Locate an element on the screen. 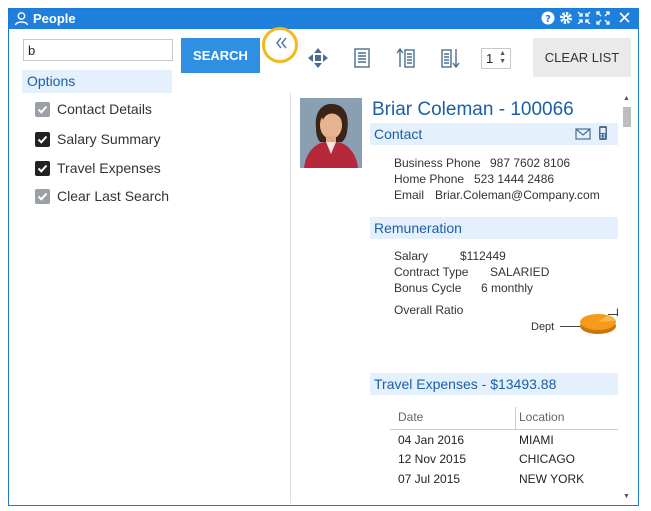  cell-location: CHICAGO is located at coordinates (547, 459).